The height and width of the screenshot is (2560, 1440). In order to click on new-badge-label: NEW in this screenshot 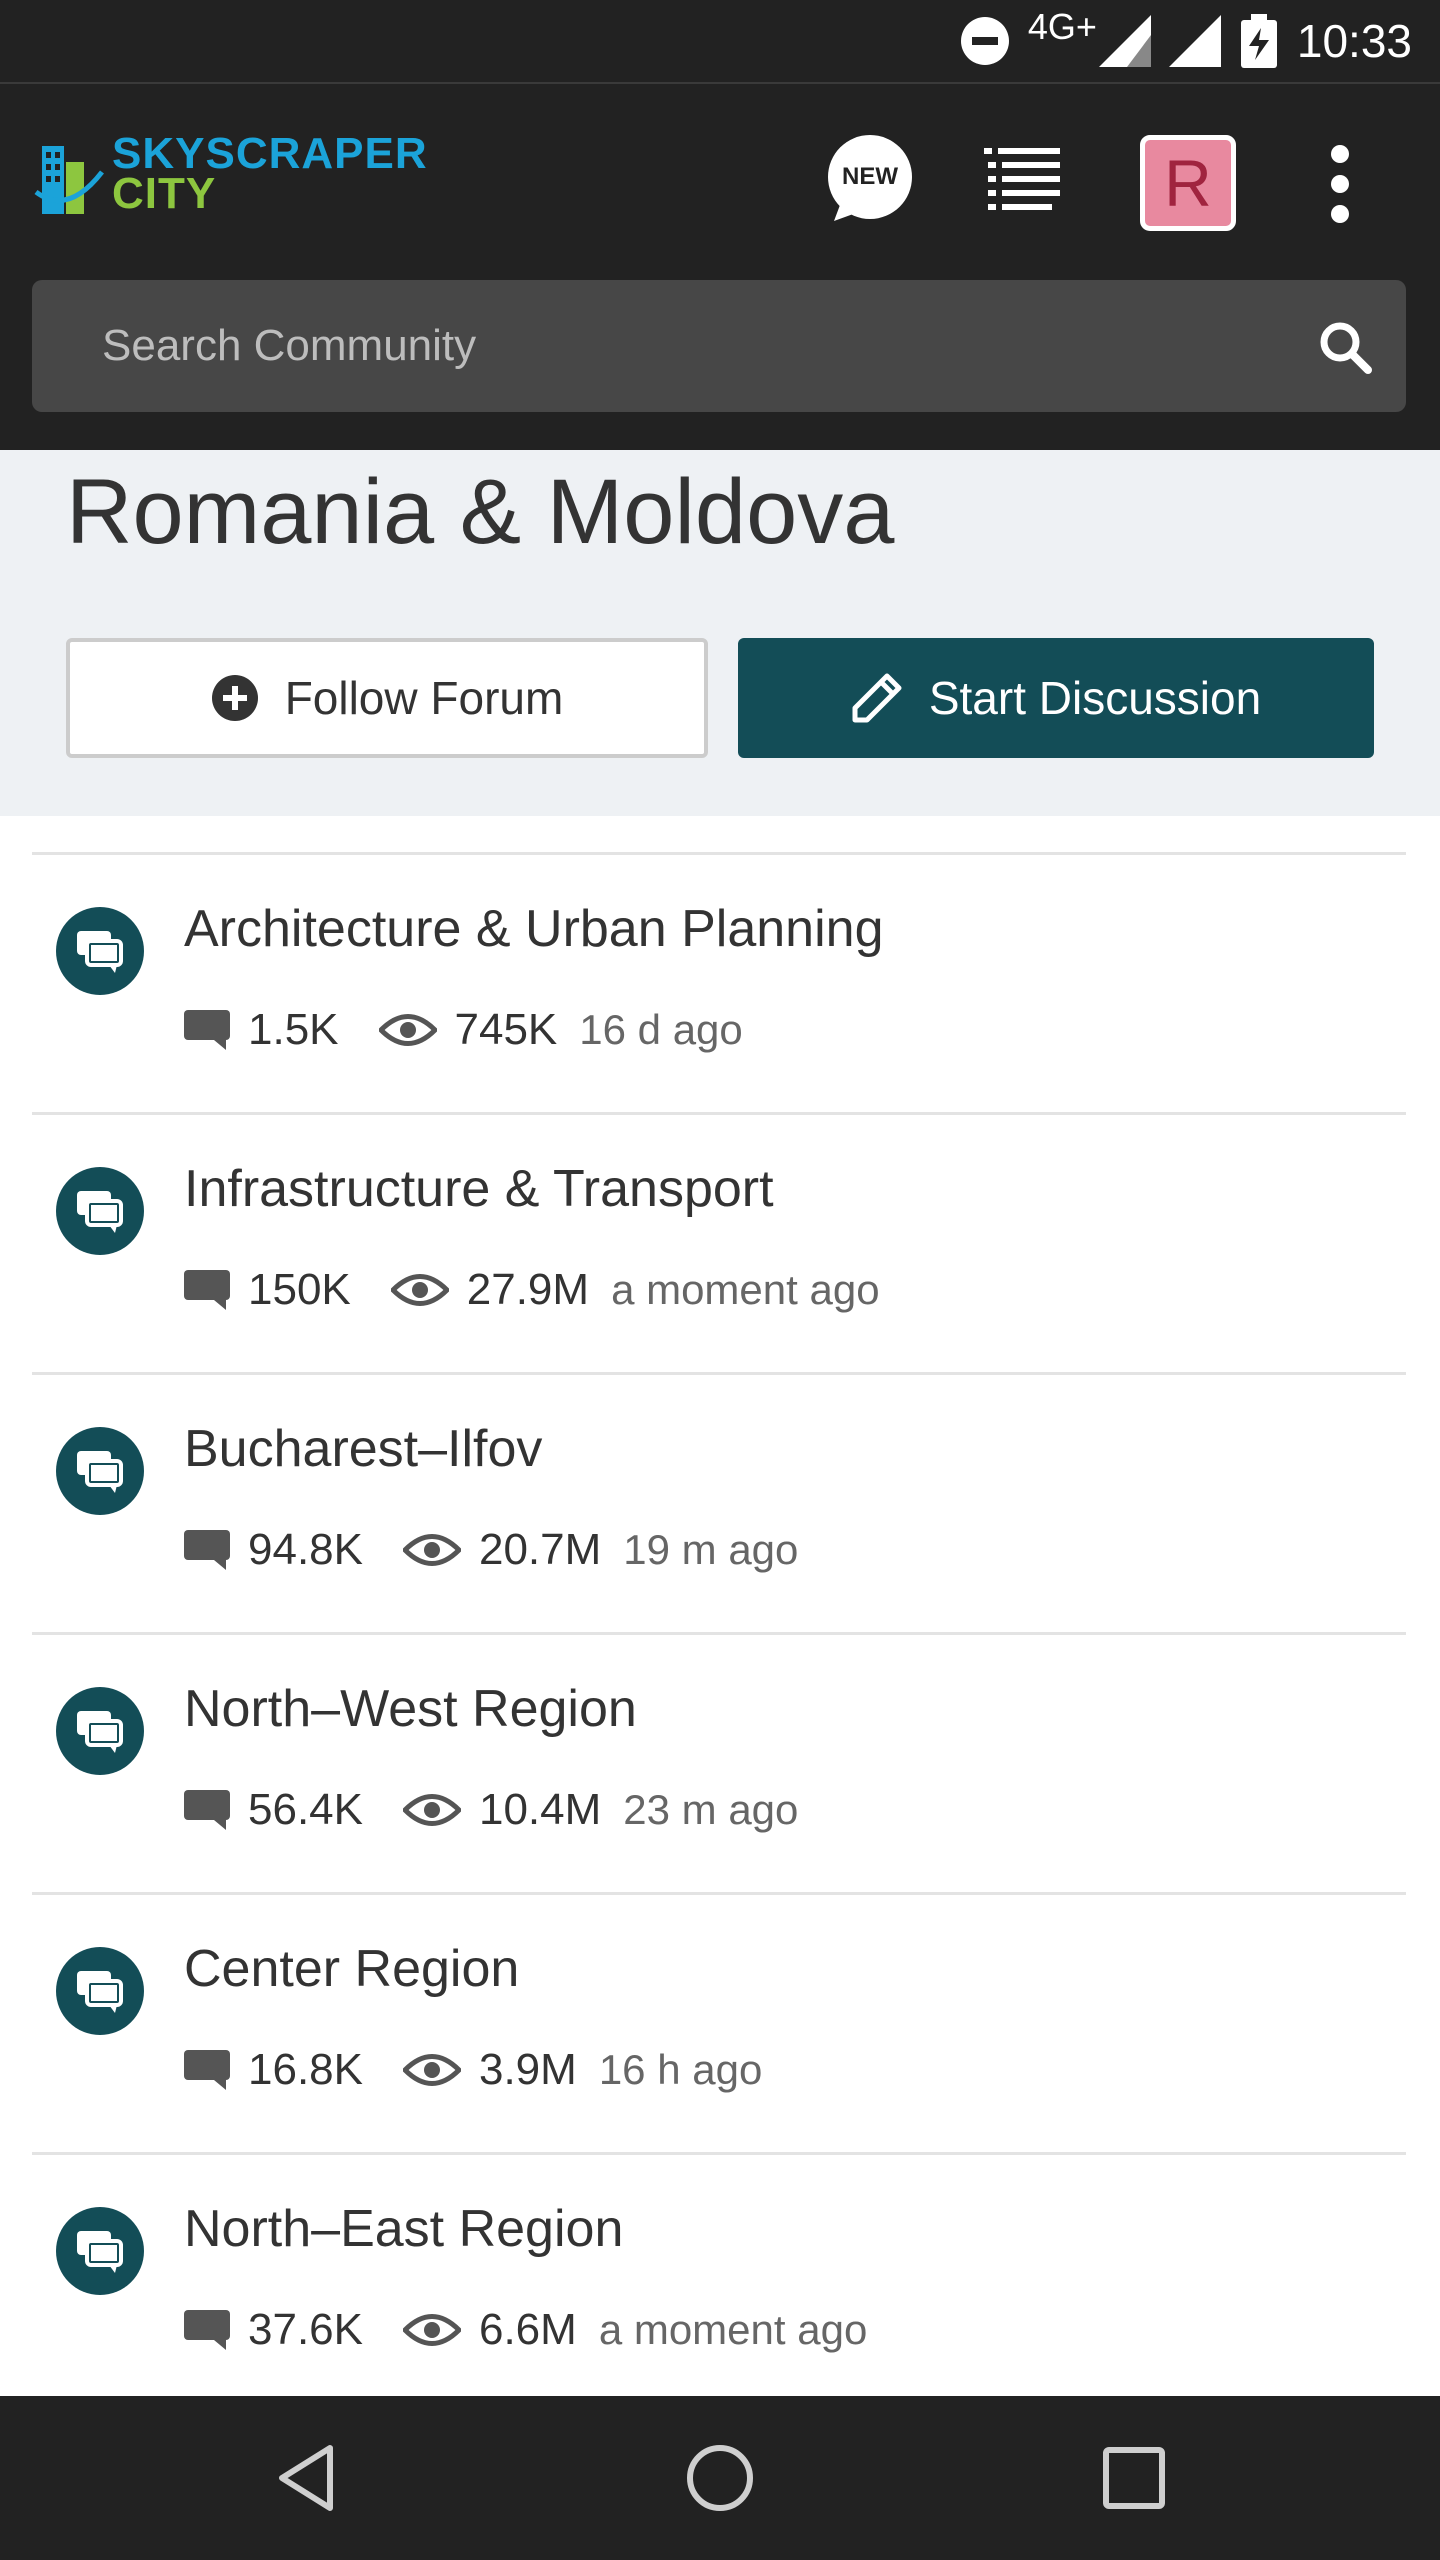, I will do `click(870, 176)`.